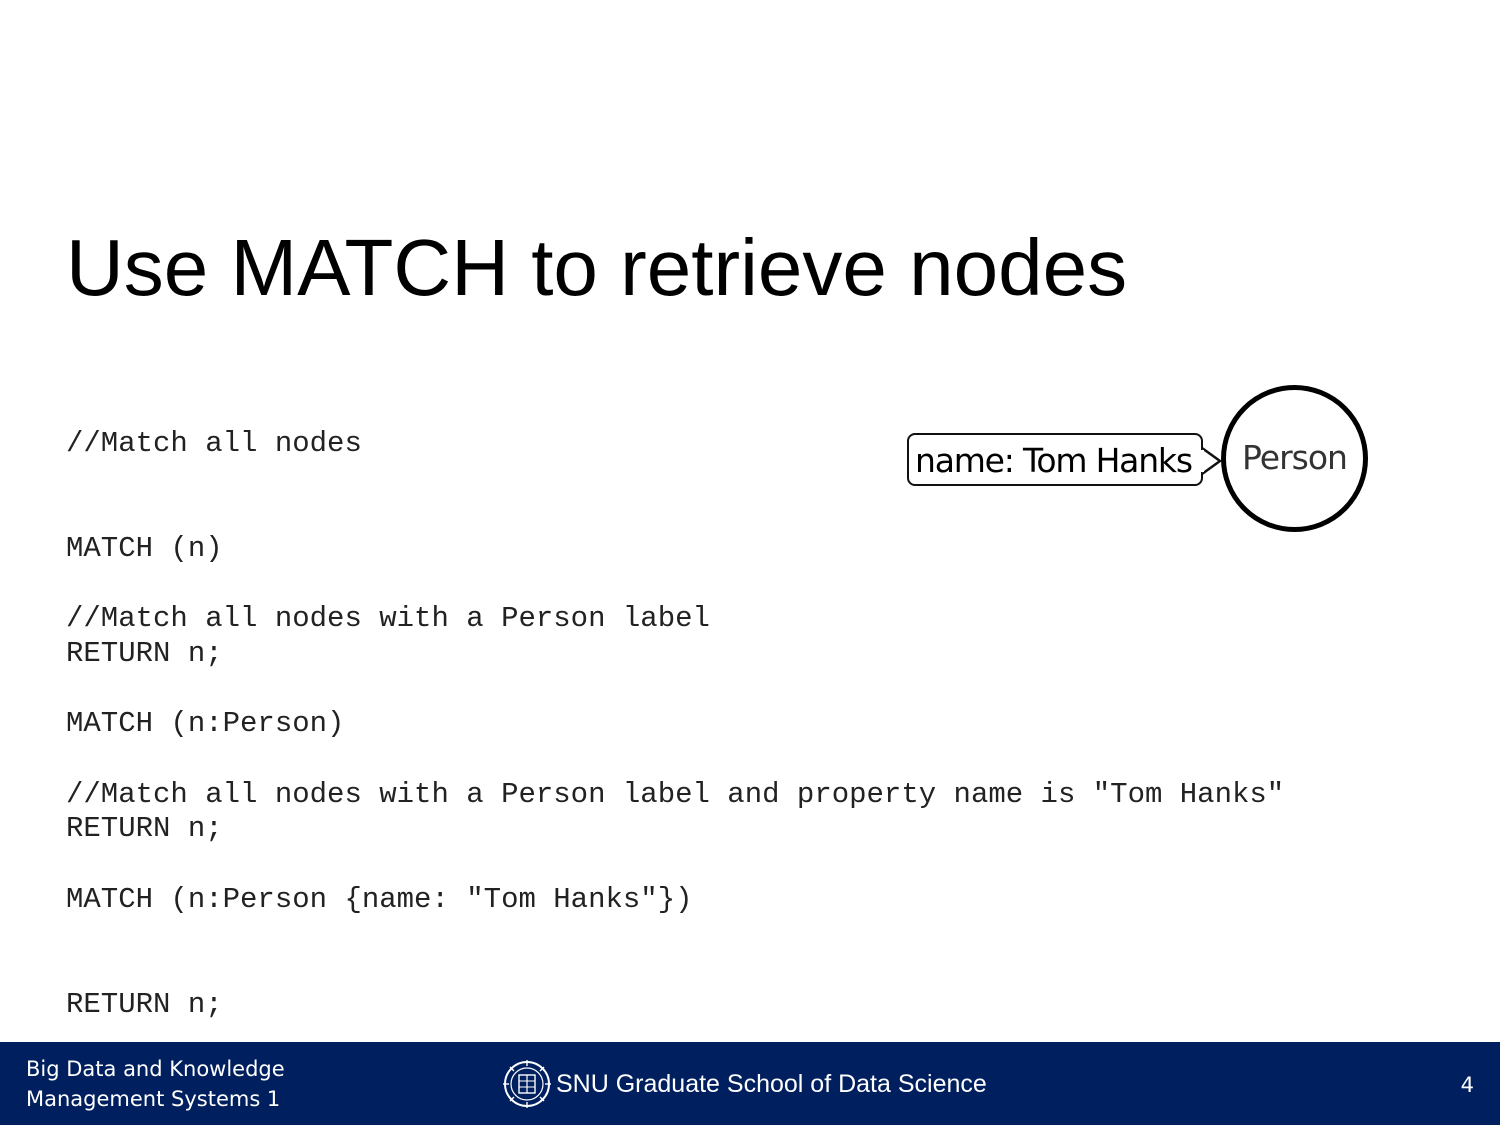  I want to click on code-line: RETURN n;, so click(144, 1004).